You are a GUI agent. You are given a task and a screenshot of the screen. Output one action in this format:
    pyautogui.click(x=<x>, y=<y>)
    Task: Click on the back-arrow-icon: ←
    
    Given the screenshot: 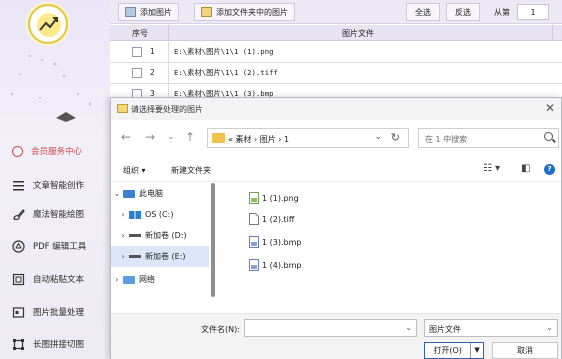 What is the action you would take?
    pyautogui.click(x=126, y=137)
    